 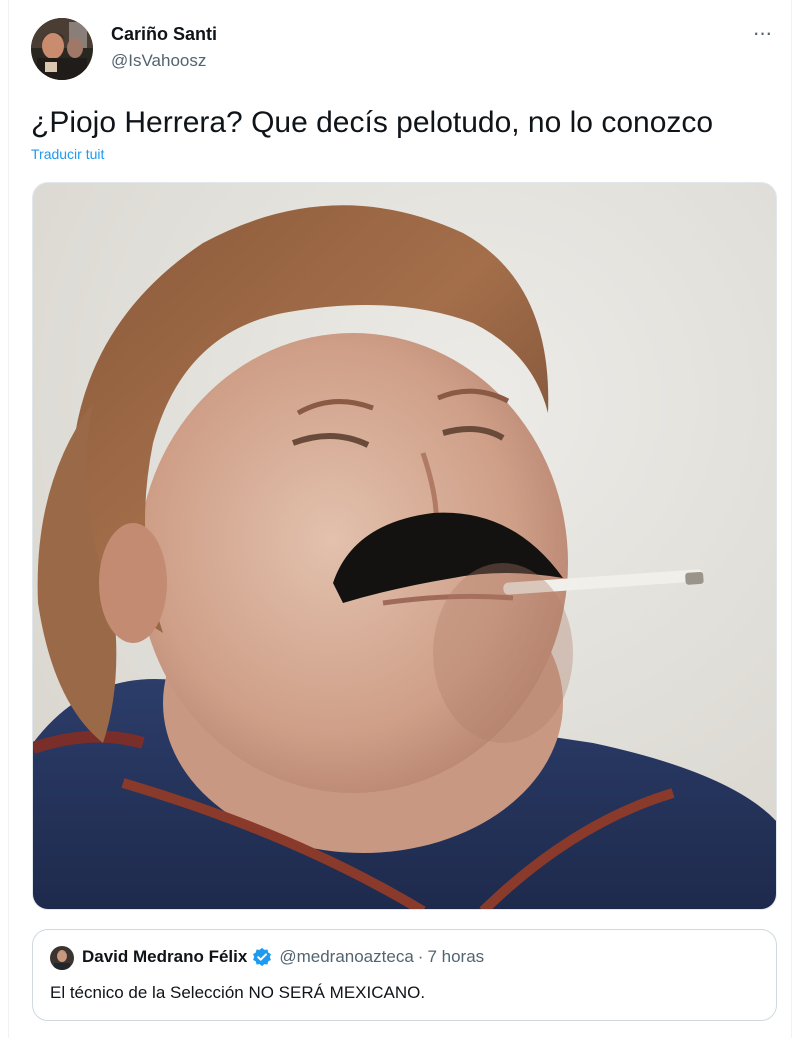 What do you see at coordinates (164, 957) in the screenshot?
I see `quoted-display-name: David Medrano Félix` at bounding box center [164, 957].